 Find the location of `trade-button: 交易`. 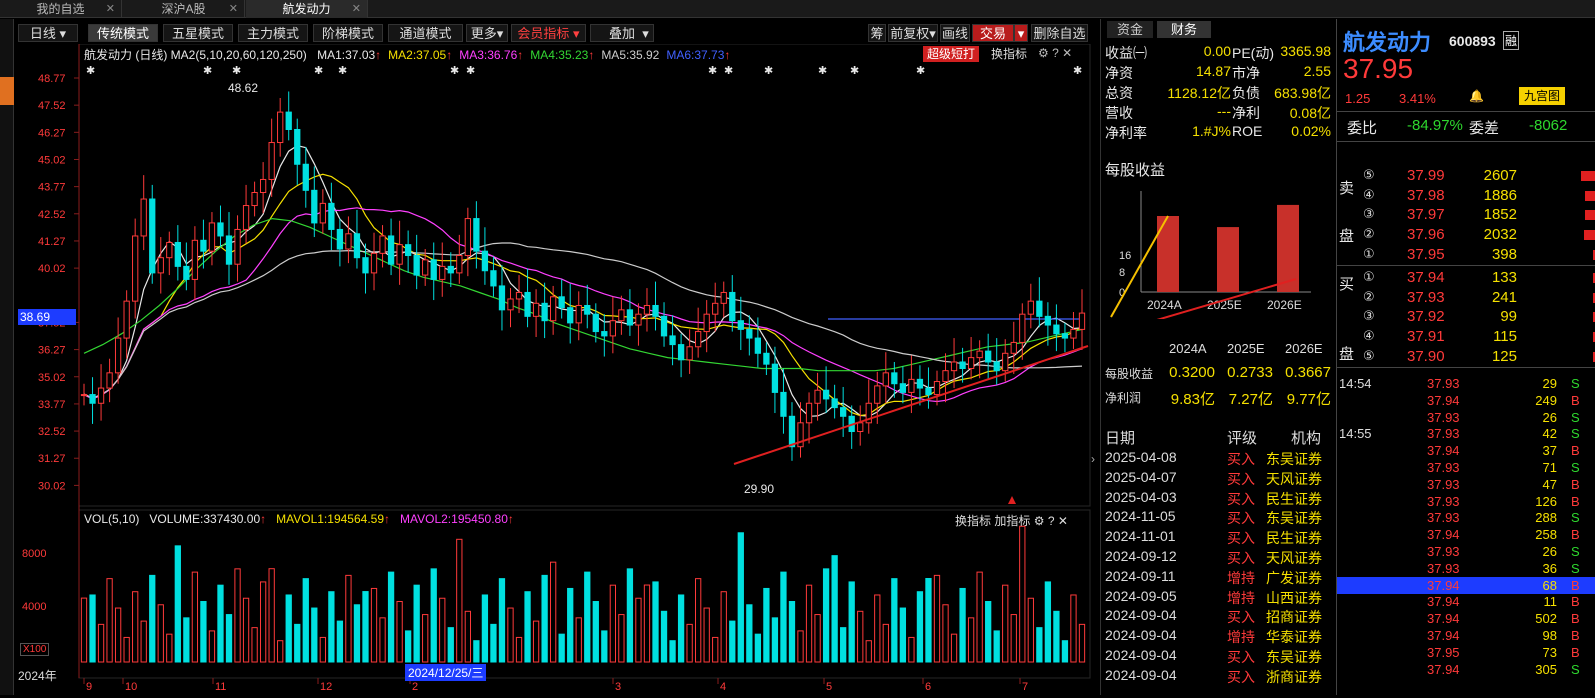

trade-button: 交易 is located at coordinates (993, 33).